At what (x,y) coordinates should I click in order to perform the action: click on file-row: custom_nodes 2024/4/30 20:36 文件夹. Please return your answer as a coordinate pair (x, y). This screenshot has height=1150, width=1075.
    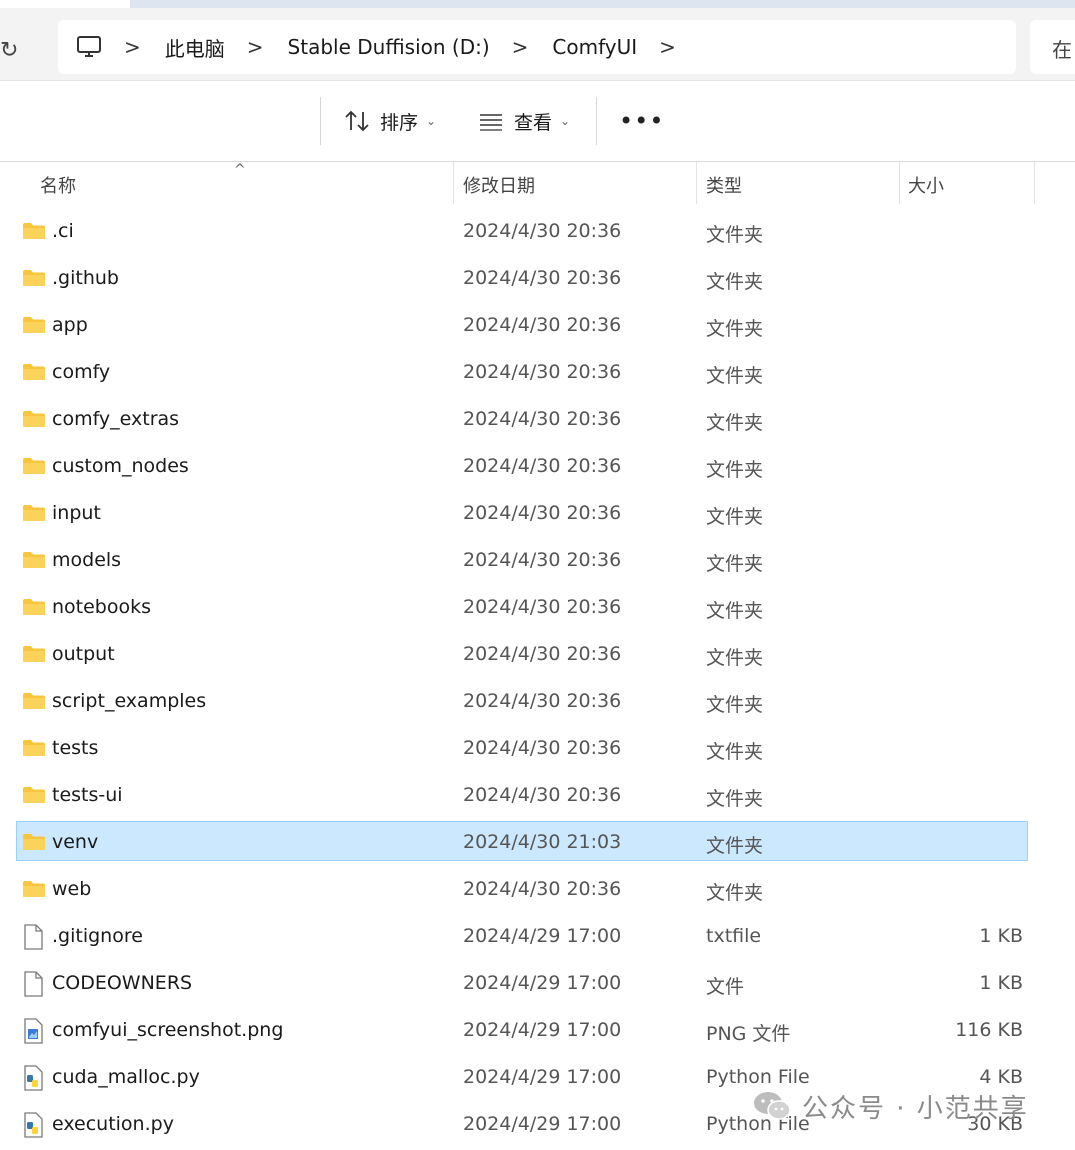
    Looking at the image, I should click on (537, 468).